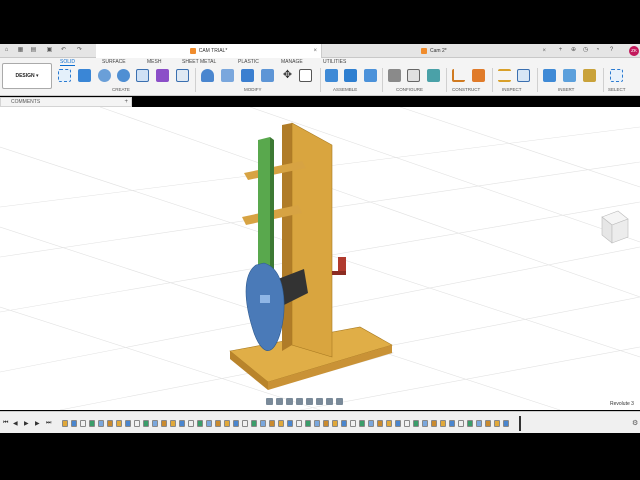  I want to click on config-table-icon, so click(433, 75).